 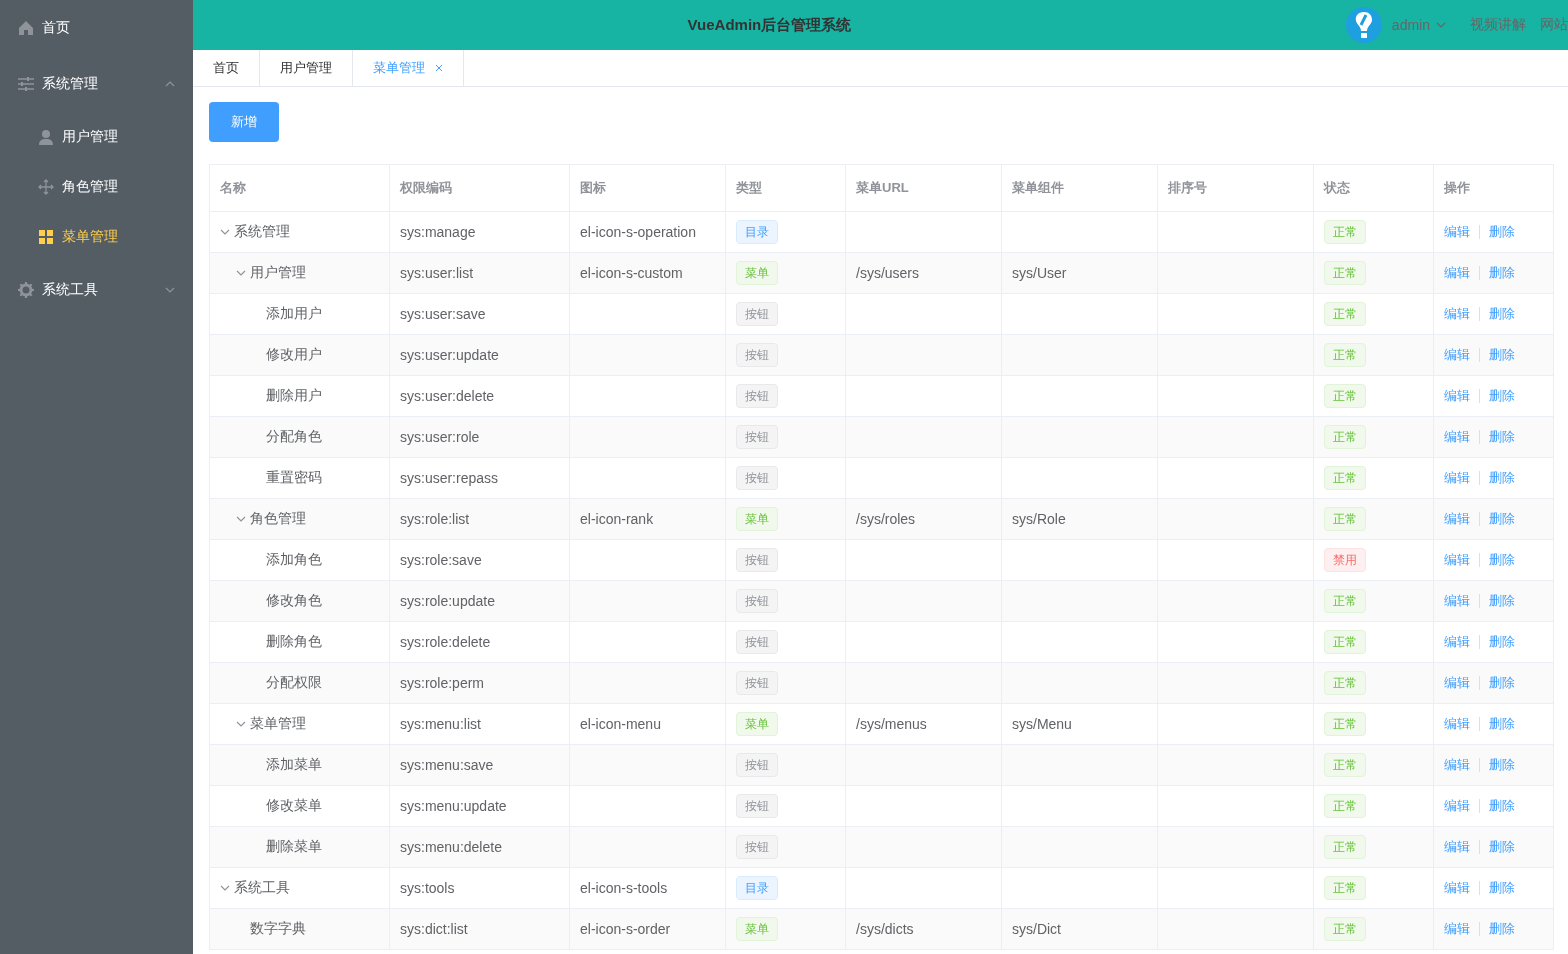 I want to click on table-cell: 分配角色, so click(x=294, y=437).